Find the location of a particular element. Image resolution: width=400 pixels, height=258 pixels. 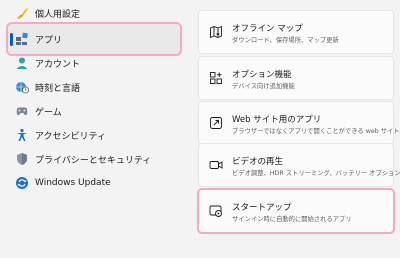

windows-update-icon is located at coordinates (22, 183).